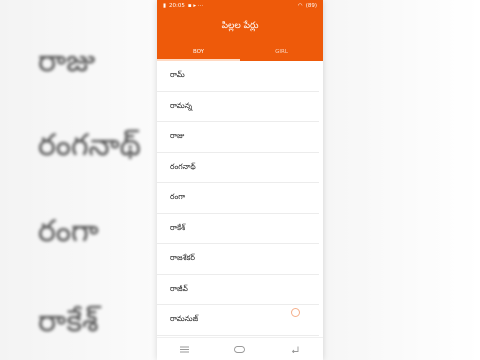 The height and width of the screenshot is (360, 480). What do you see at coordinates (300, 6) in the screenshot?
I see `wifi-icon: ◠` at bounding box center [300, 6].